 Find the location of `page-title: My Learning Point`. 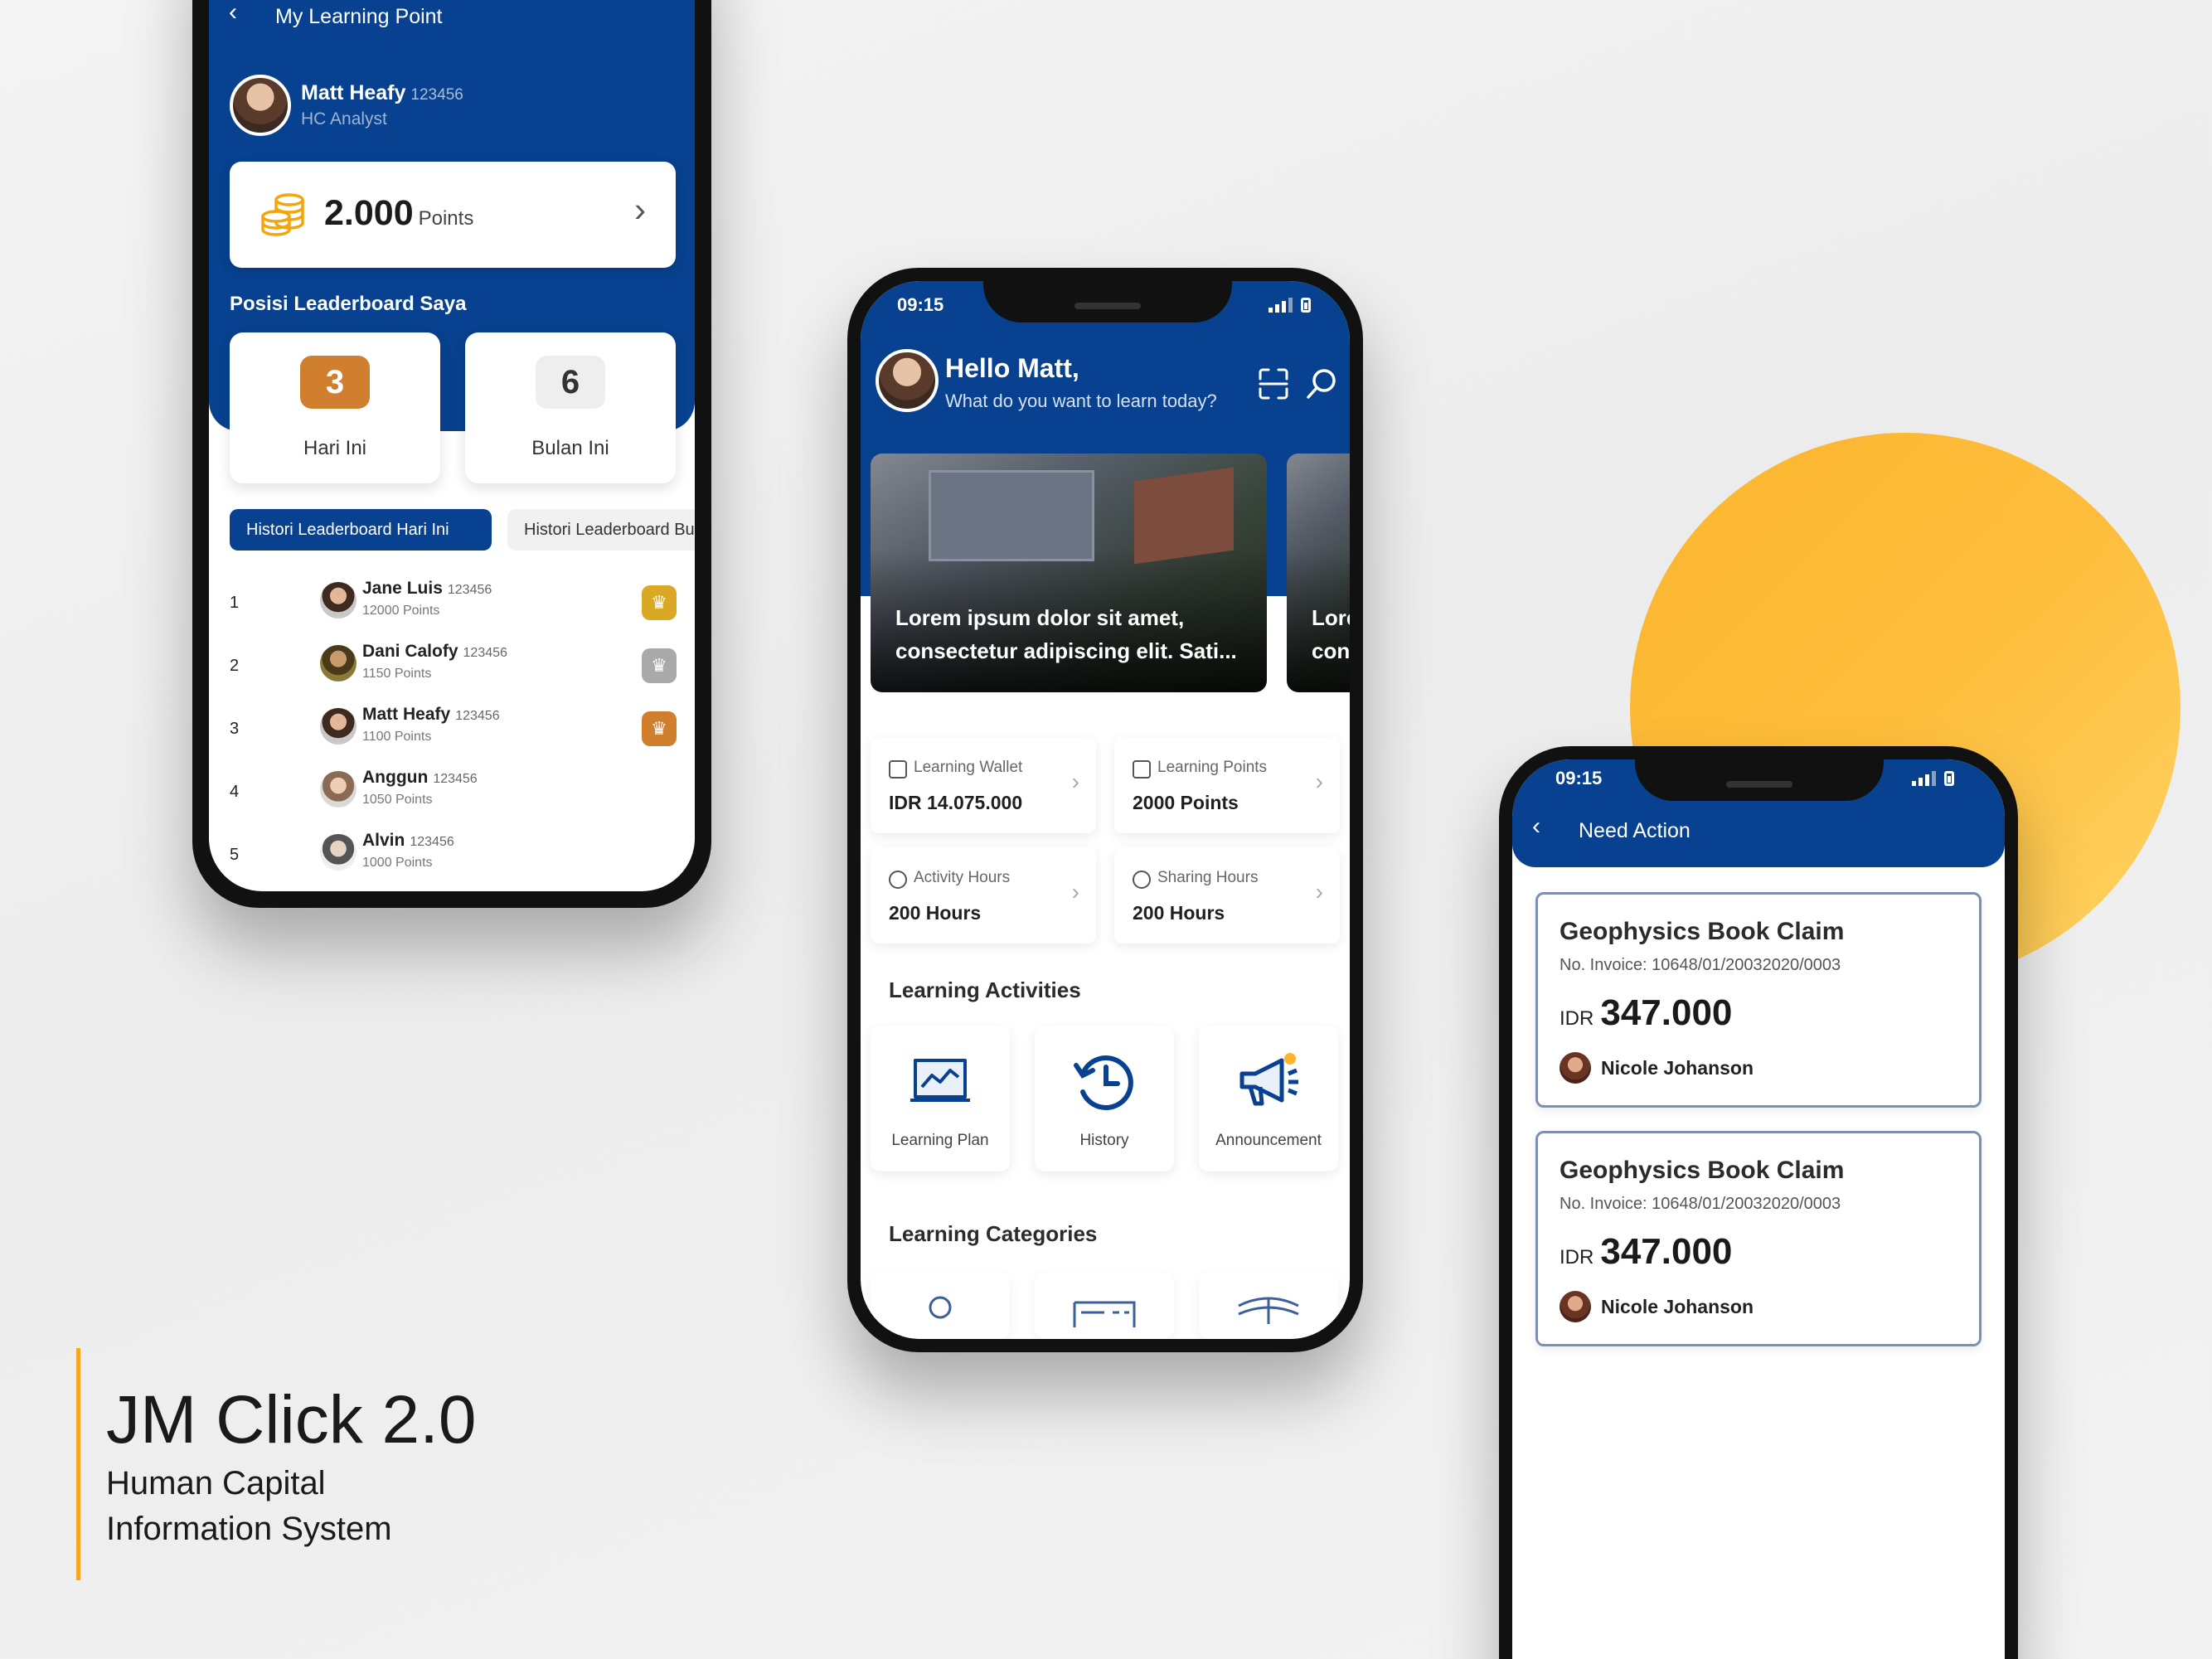

page-title: My Learning Point is located at coordinates (359, 16).